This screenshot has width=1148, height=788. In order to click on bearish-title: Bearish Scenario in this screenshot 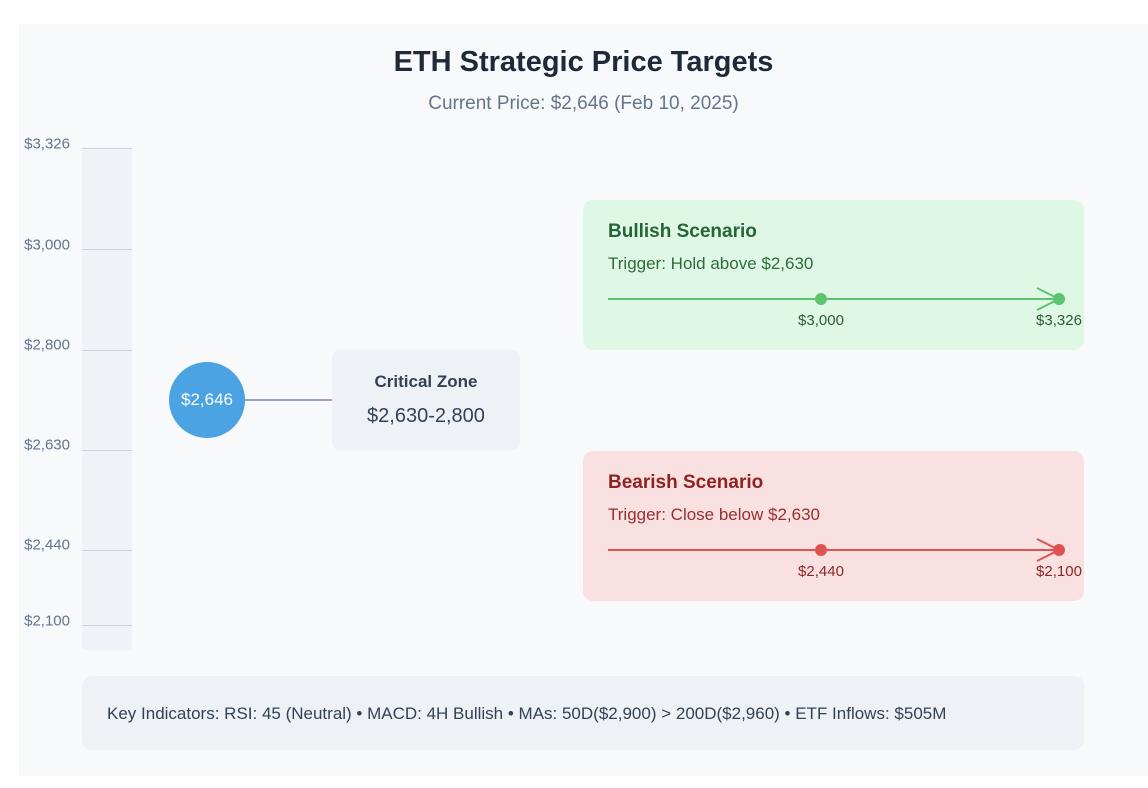, I will do `click(686, 482)`.